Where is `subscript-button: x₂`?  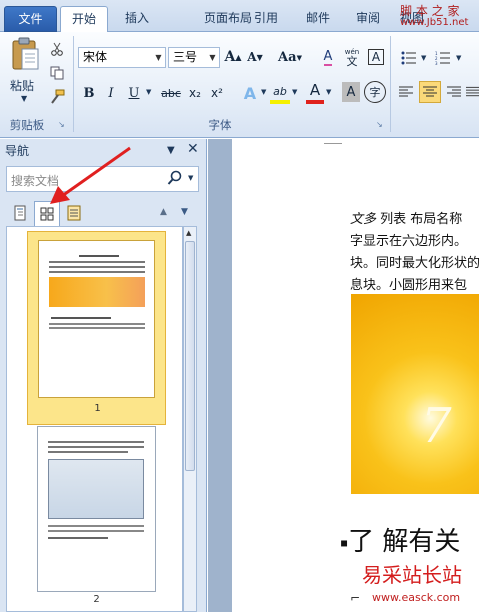 subscript-button: x₂ is located at coordinates (195, 93).